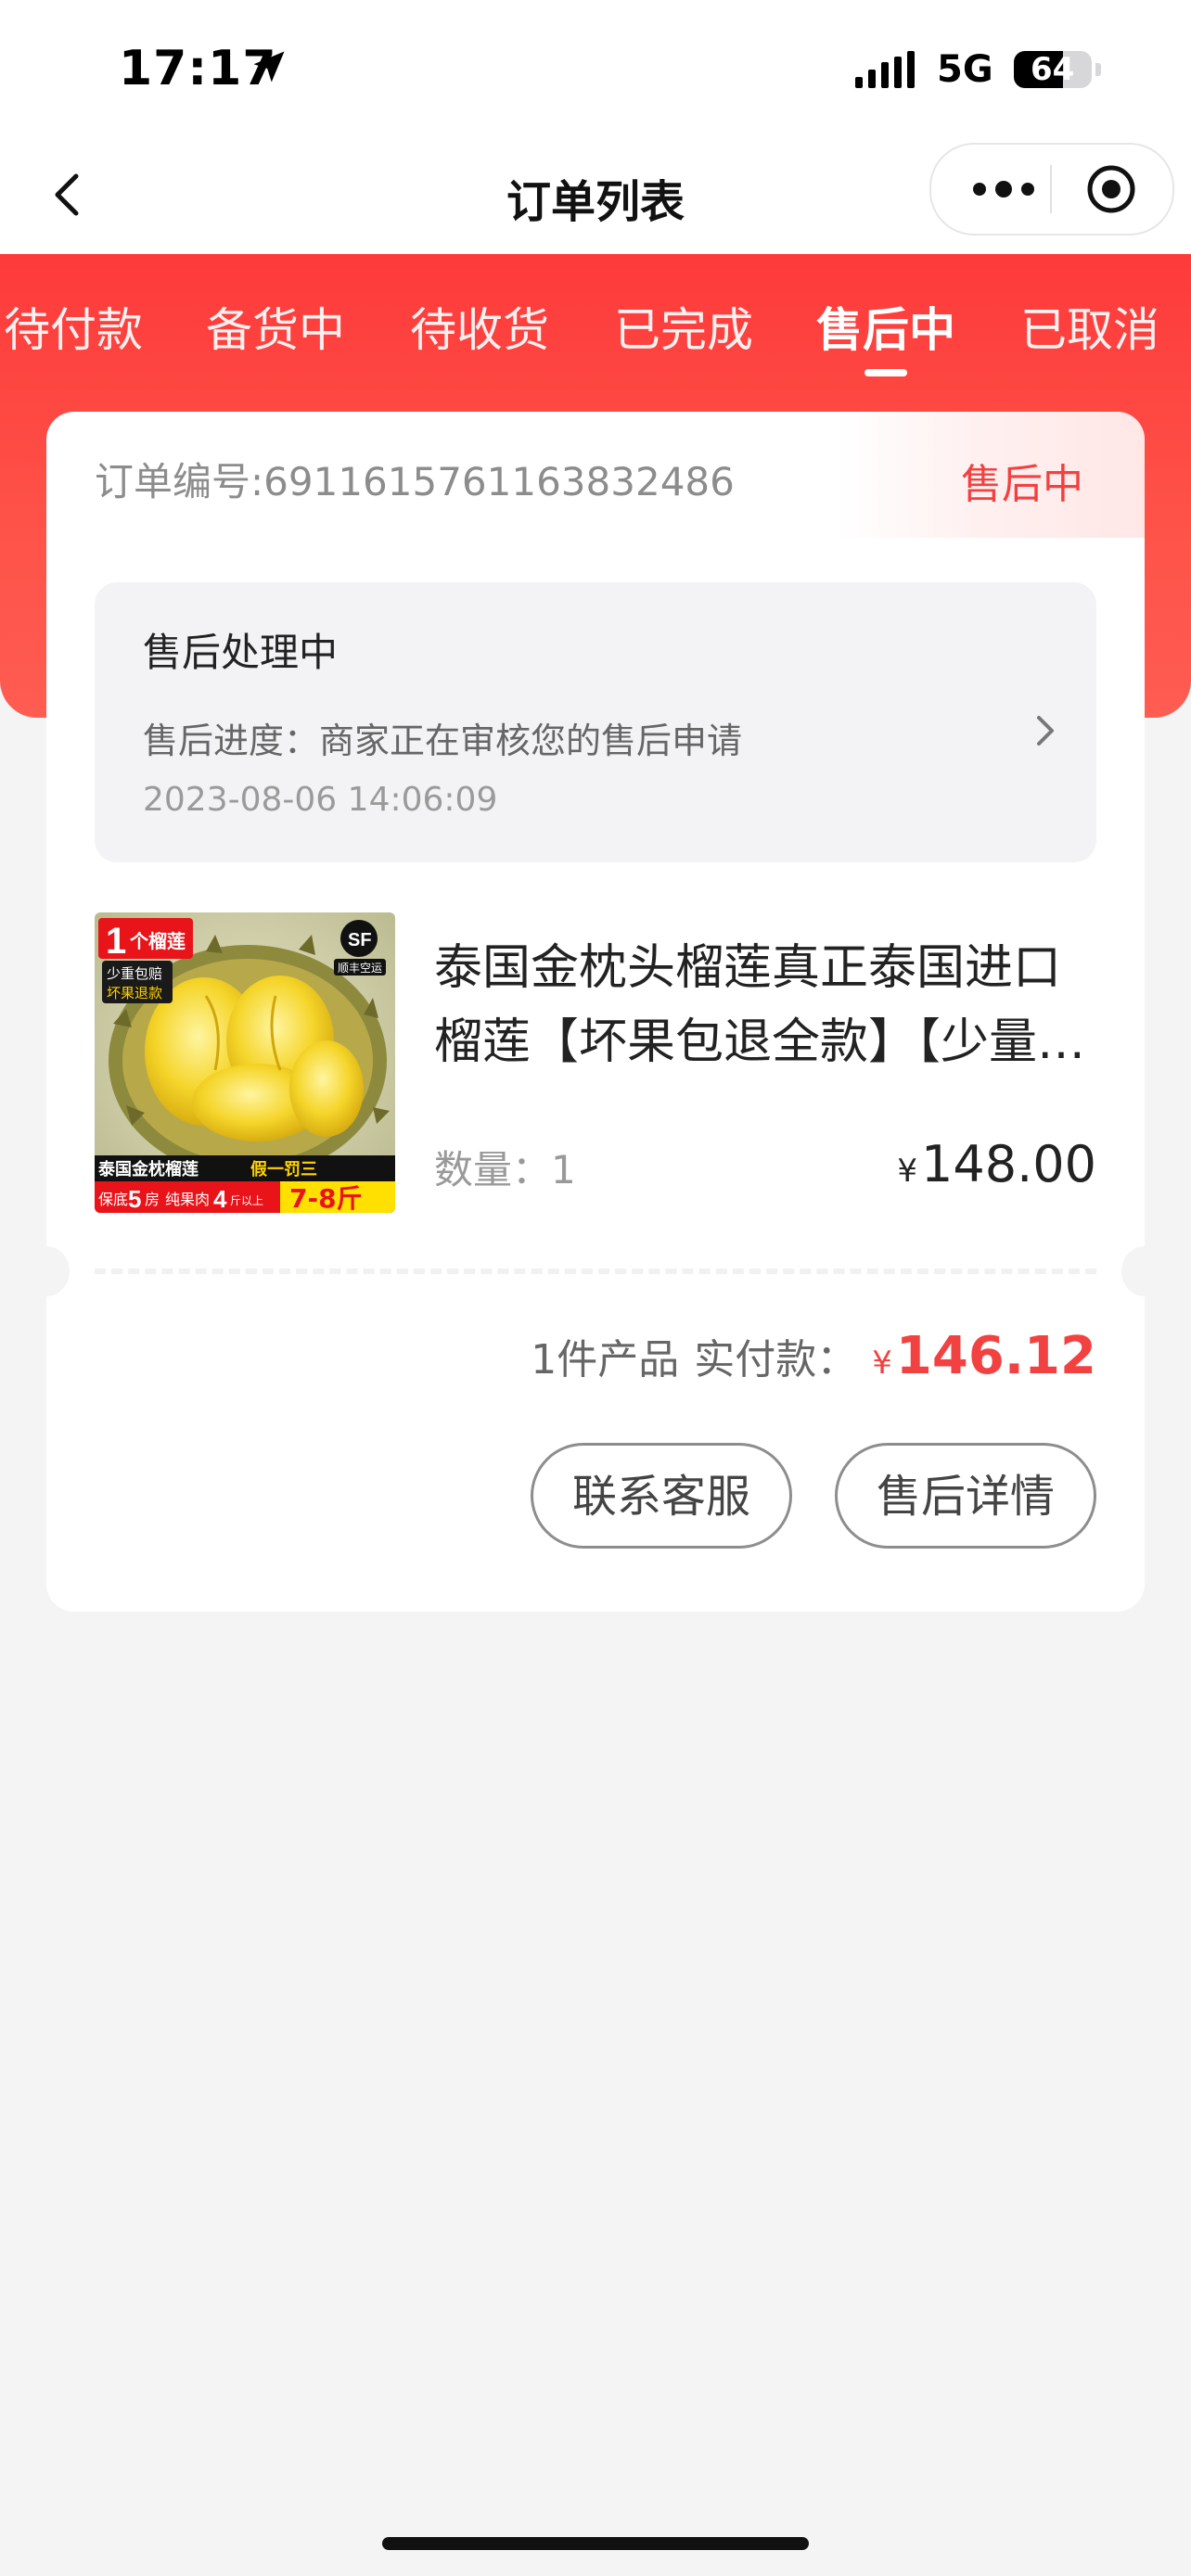 This screenshot has width=1191, height=2576. I want to click on battery-icon: 64, so click(1052, 69).